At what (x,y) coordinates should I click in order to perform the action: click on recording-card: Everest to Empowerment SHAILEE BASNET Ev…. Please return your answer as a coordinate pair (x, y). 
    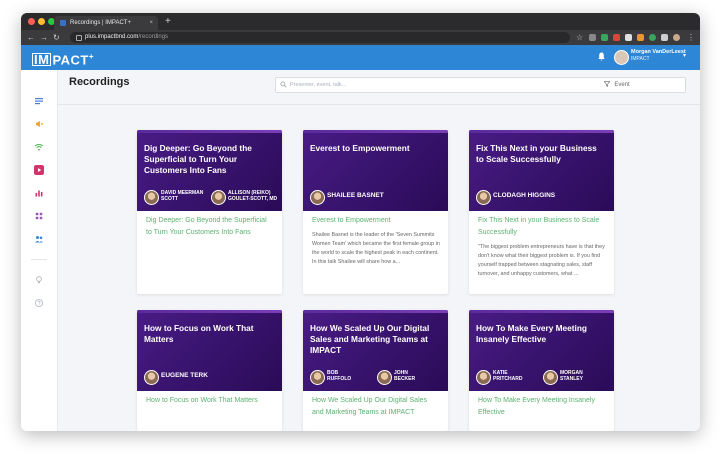
    Looking at the image, I should click on (375, 212).